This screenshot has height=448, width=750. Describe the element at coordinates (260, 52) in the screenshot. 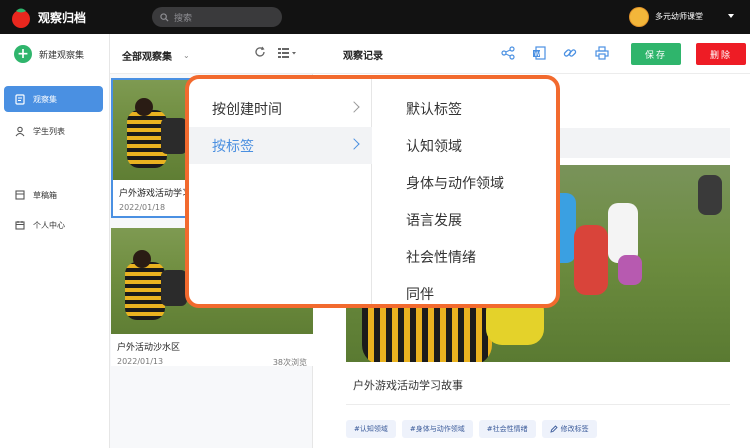

I see `refresh-icon` at that location.